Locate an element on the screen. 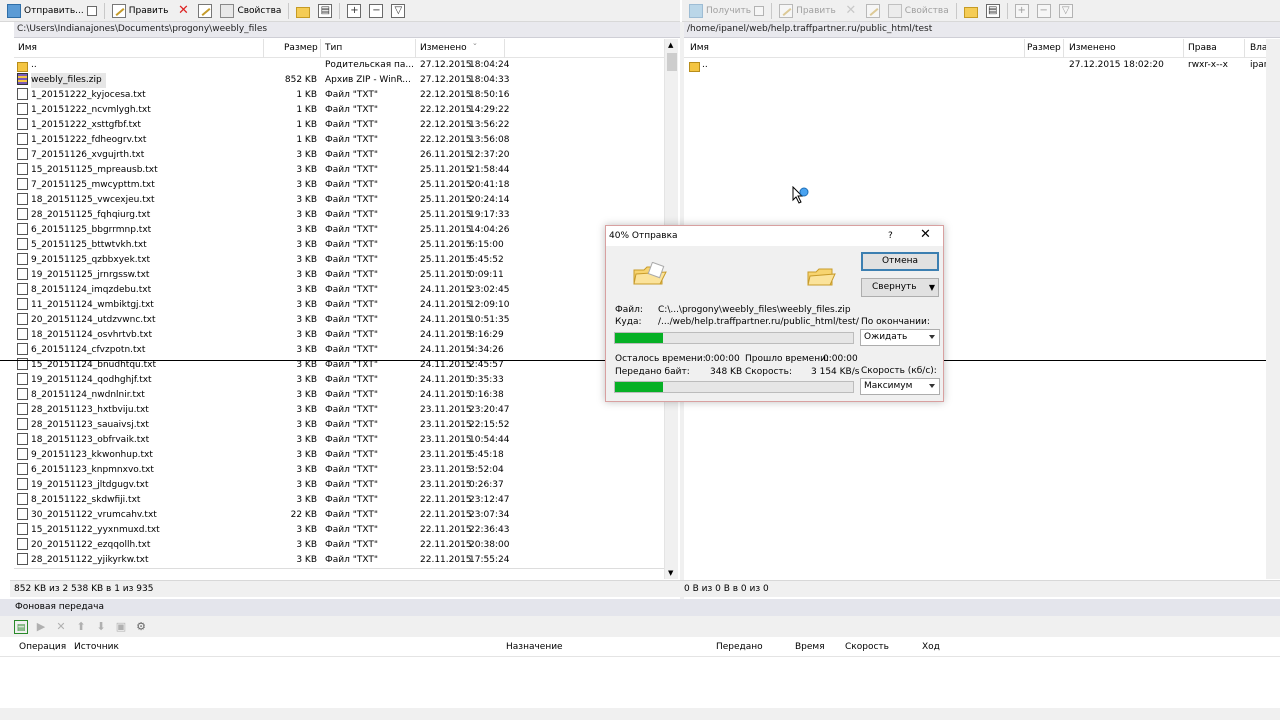  close-icon: ✕ is located at coordinates (925, 235).